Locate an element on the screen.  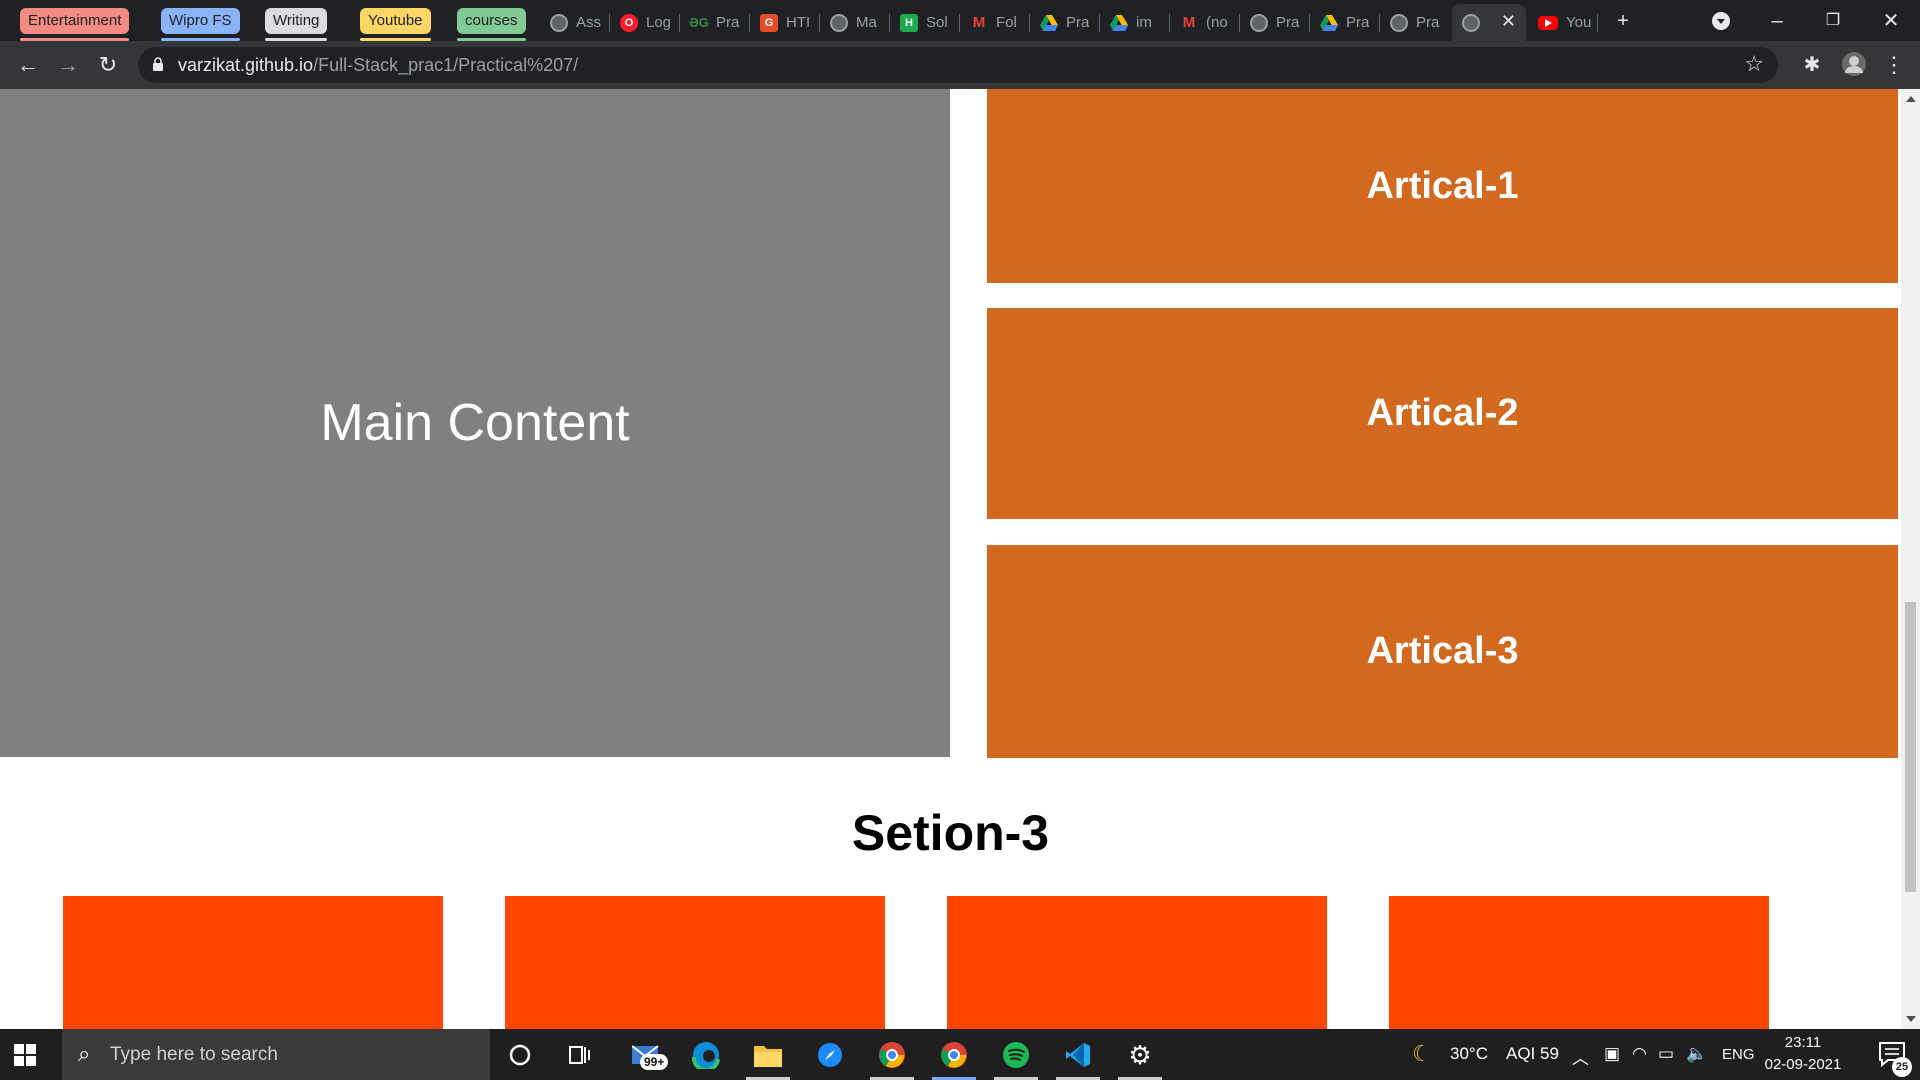
tab-title: im is located at coordinates (1144, 22).